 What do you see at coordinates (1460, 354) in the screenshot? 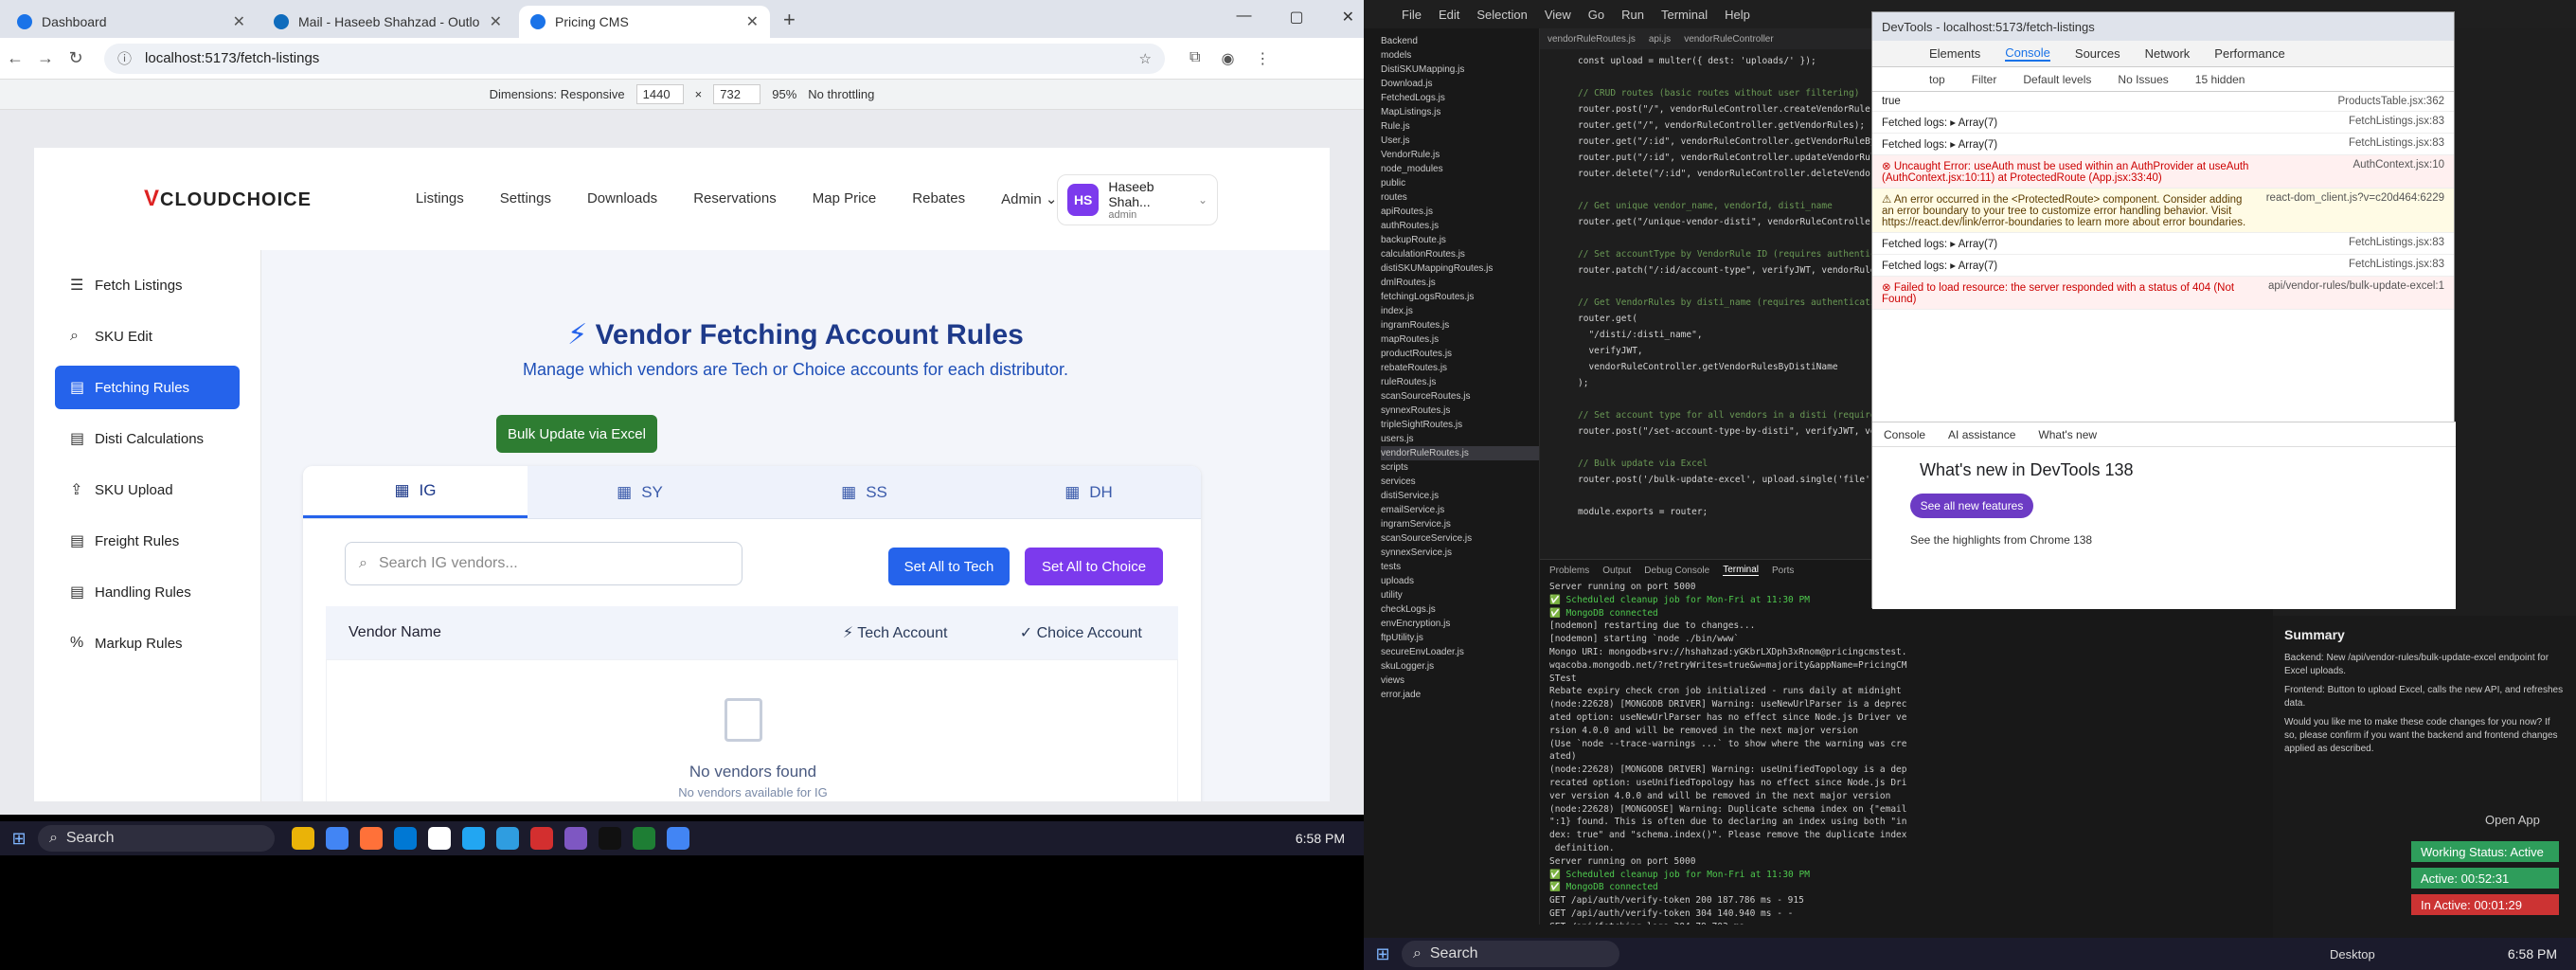
I see `file-tree-item: productRoutes.js` at bounding box center [1460, 354].